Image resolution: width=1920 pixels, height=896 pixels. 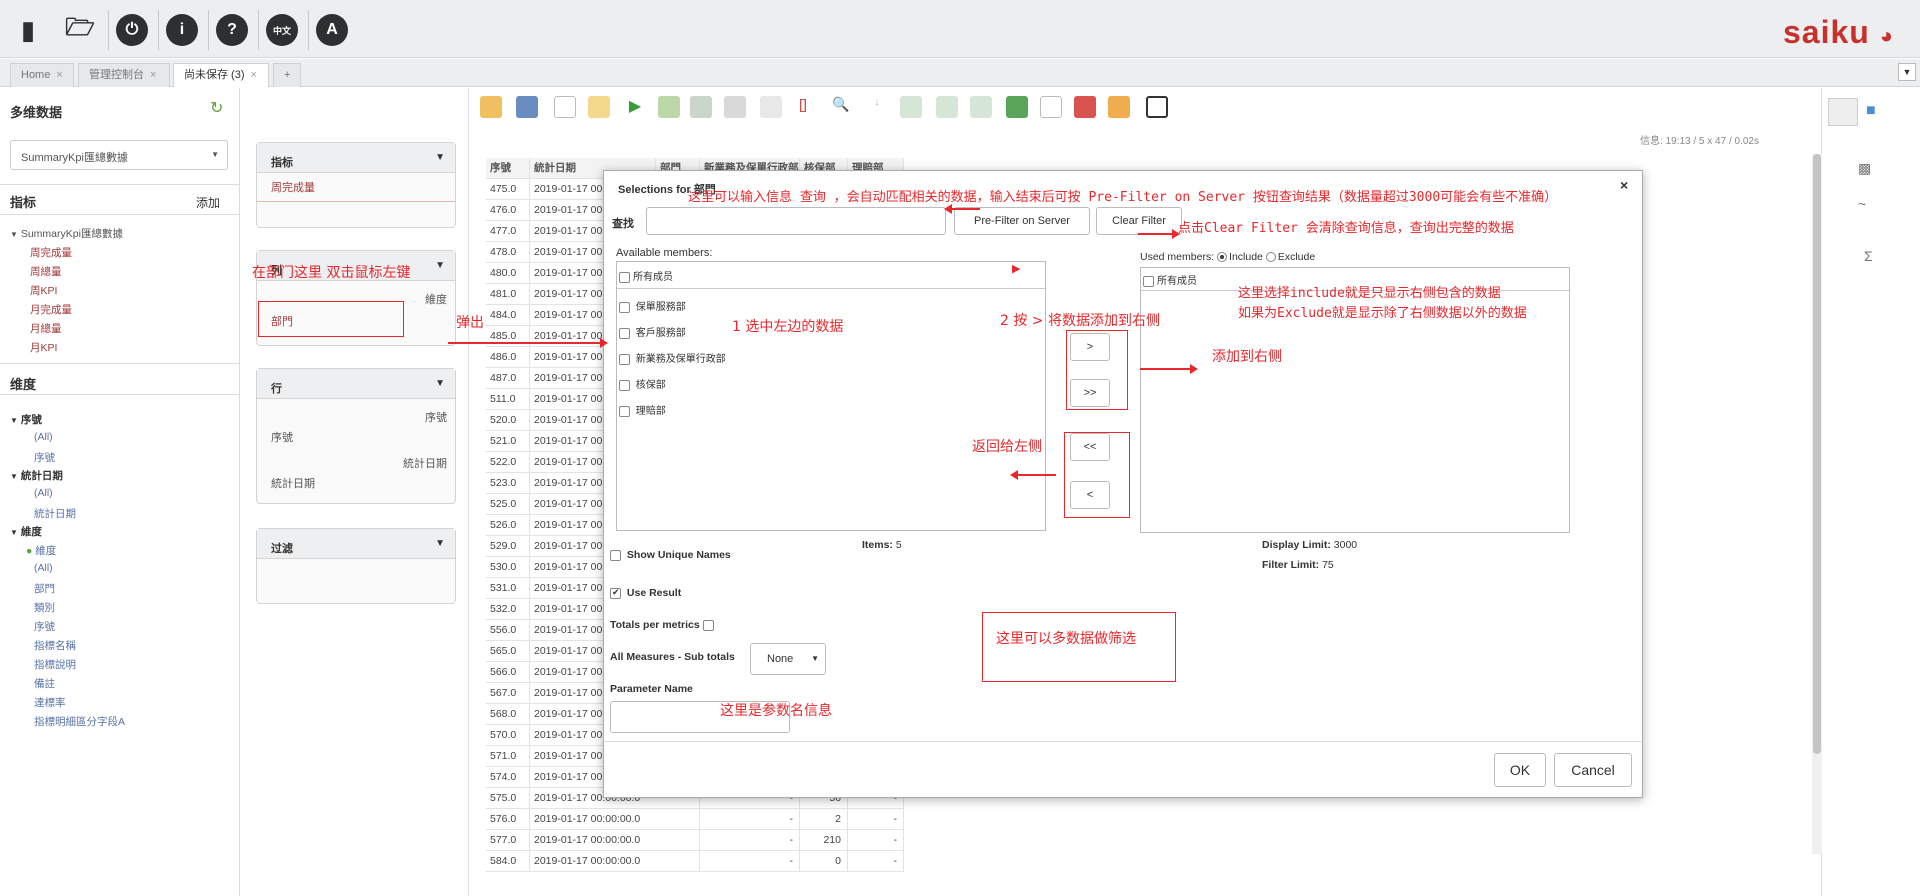 I want to click on measure-chip: 周完成量, so click(x=356, y=187).